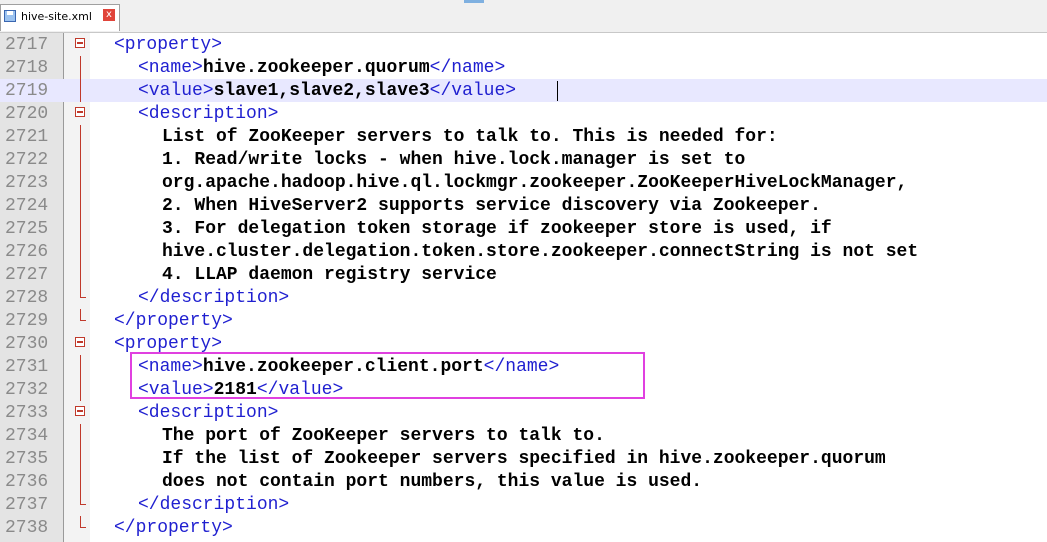 Image resolution: width=1047 pixels, height=542 pixels. What do you see at coordinates (10, 16) in the screenshot?
I see `floppy-disk-icon` at bounding box center [10, 16].